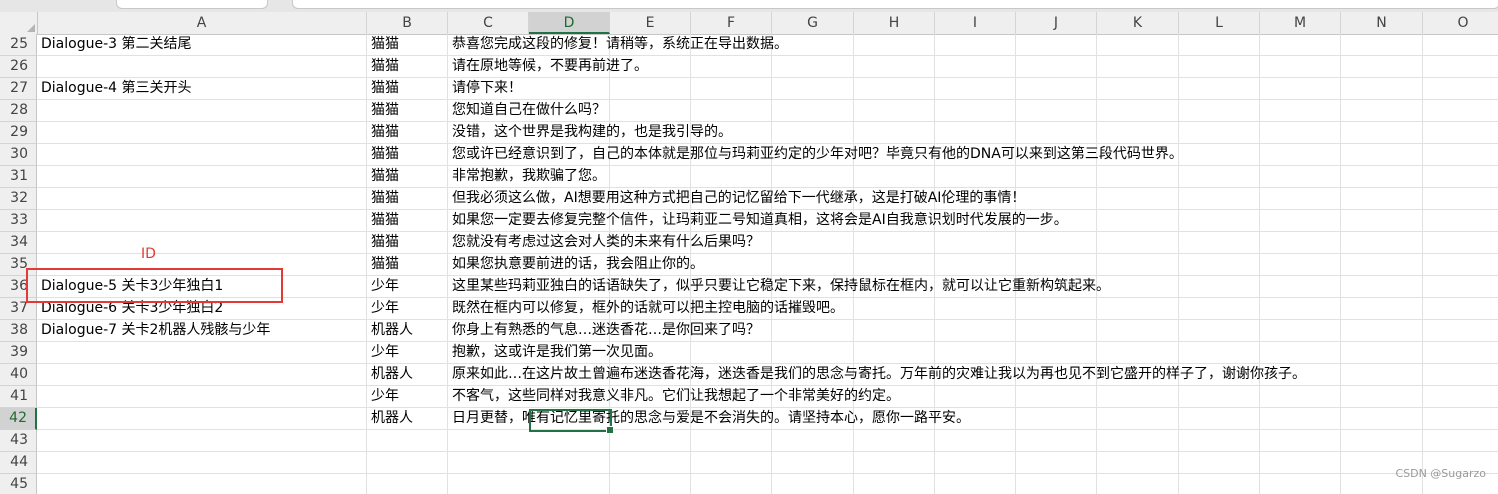 The height and width of the screenshot is (494, 1498). I want to click on cell-c-dialogue-text: 请停下来！, so click(488, 89).